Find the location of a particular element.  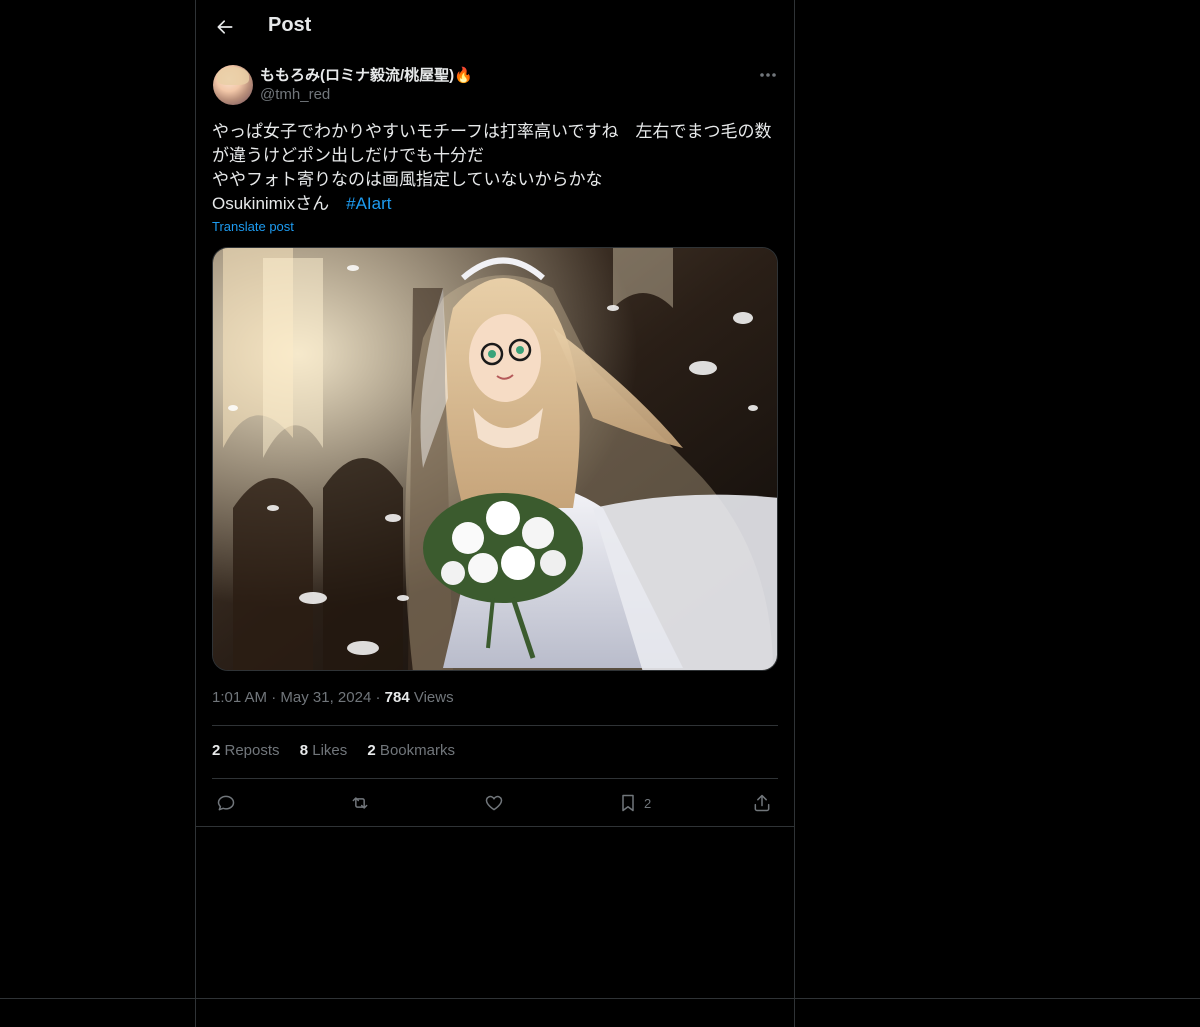

translate-post-link: Translate post is located at coordinates (253, 226).